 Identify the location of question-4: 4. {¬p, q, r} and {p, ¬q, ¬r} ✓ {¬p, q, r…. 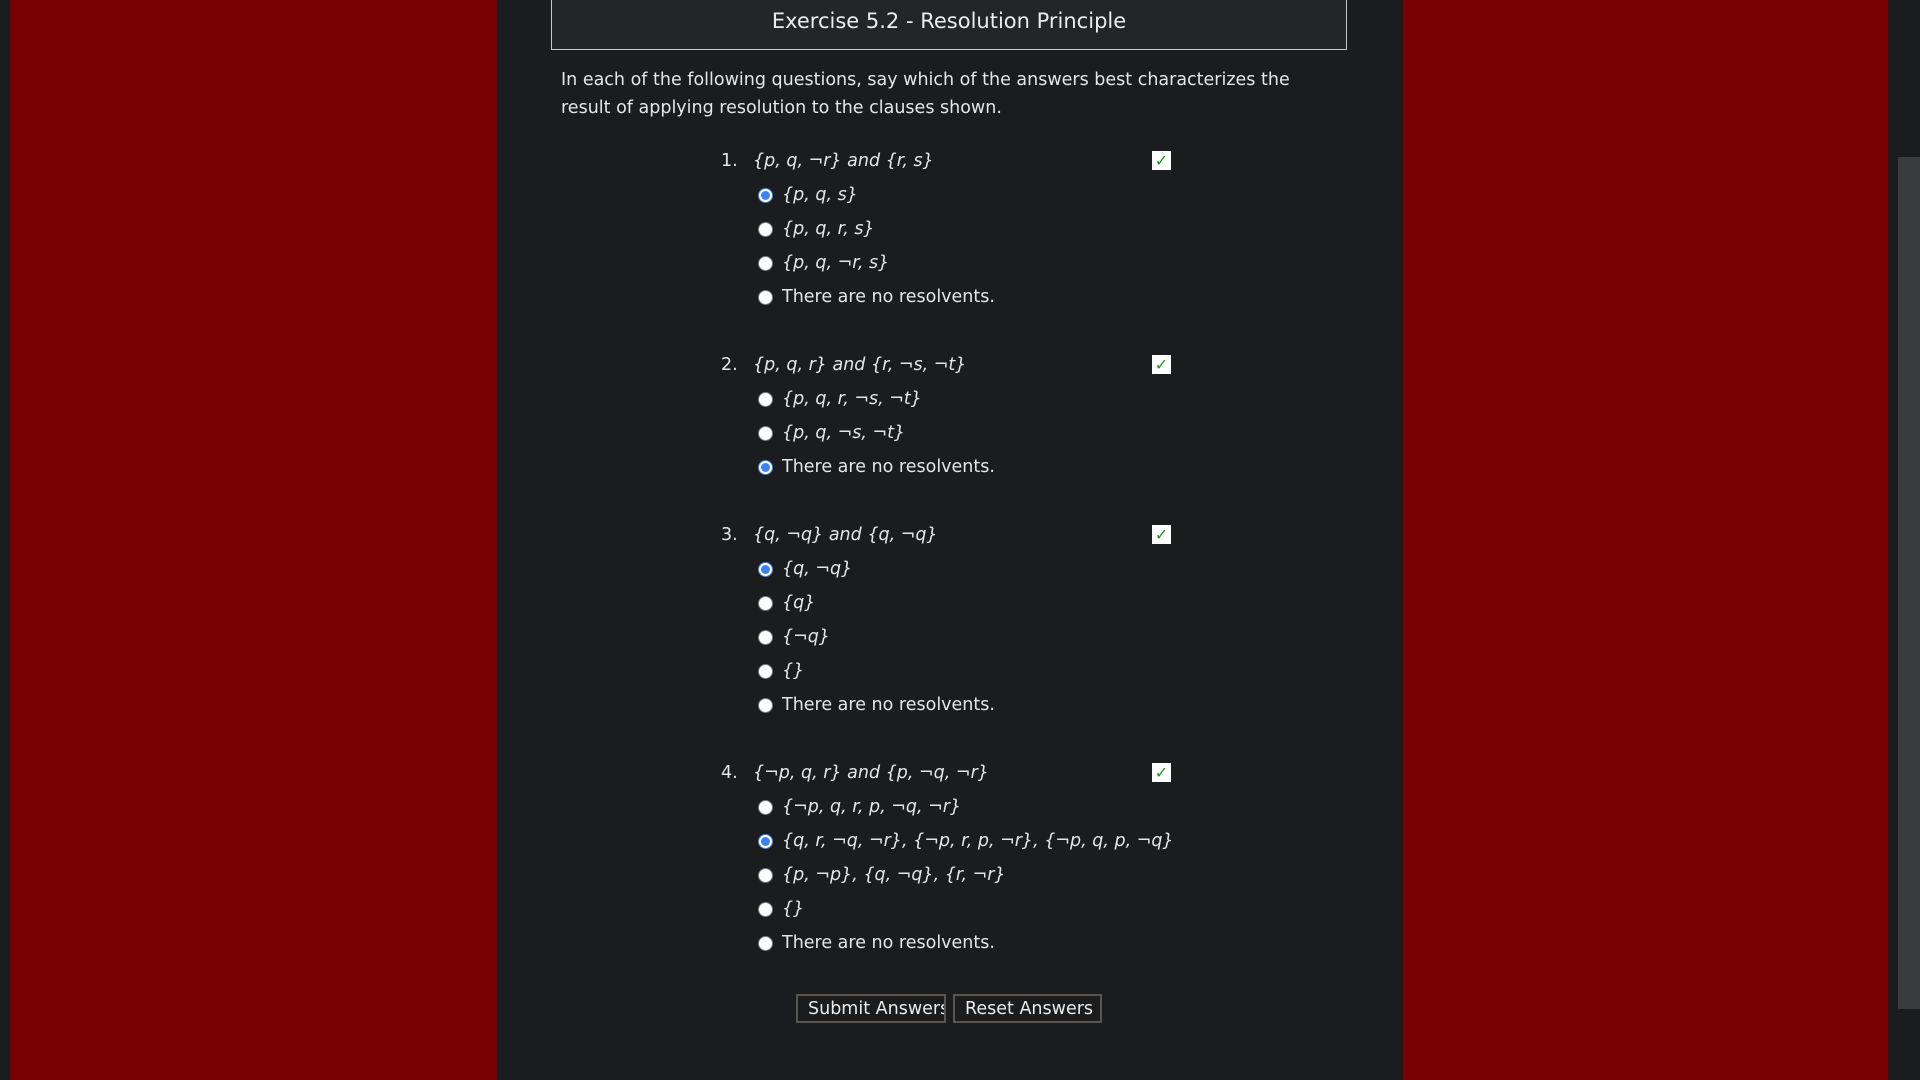
(951, 858).